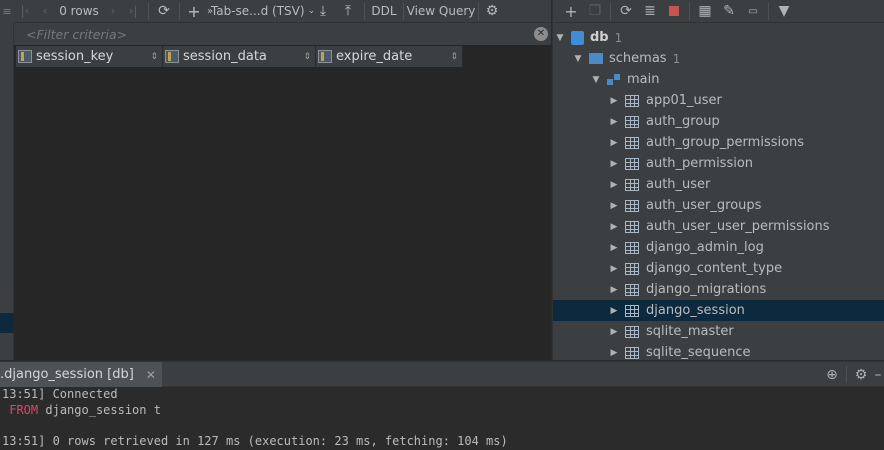 Image resolution: width=884 pixels, height=450 pixels. Describe the element at coordinates (861, 374) in the screenshot. I see `gear-icon: ⚙` at that location.